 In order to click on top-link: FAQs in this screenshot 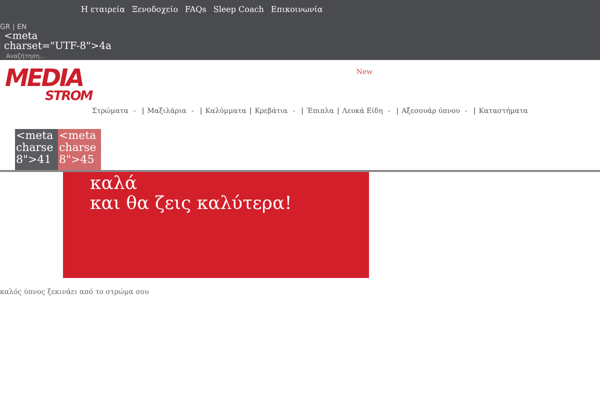, I will do `click(195, 10)`.